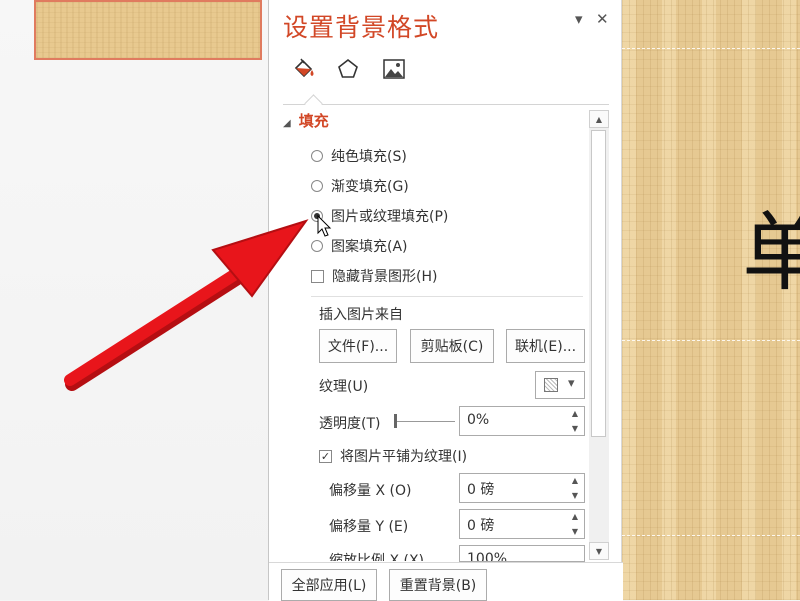 This screenshot has height=601, width=800. I want to click on radio-label: 渐变填充(G), so click(370, 187).